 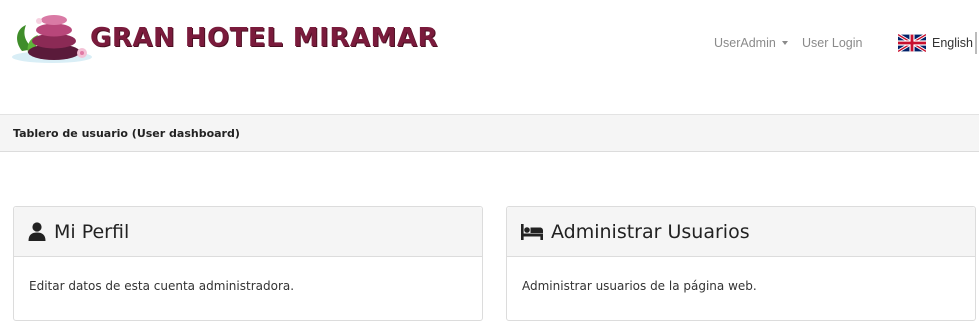 What do you see at coordinates (126, 133) in the screenshot?
I see `page-title: Tablero de usuario (User dashboard)` at bounding box center [126, 133].